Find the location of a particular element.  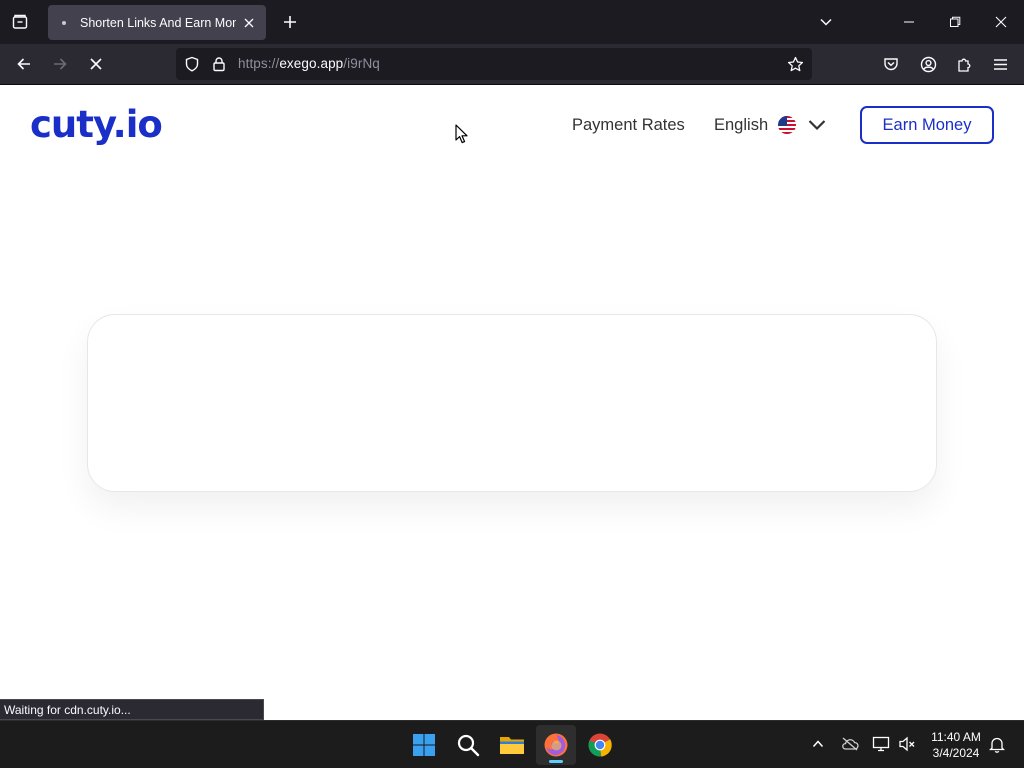

minimize-window-button is located at coordinates (909, 22).